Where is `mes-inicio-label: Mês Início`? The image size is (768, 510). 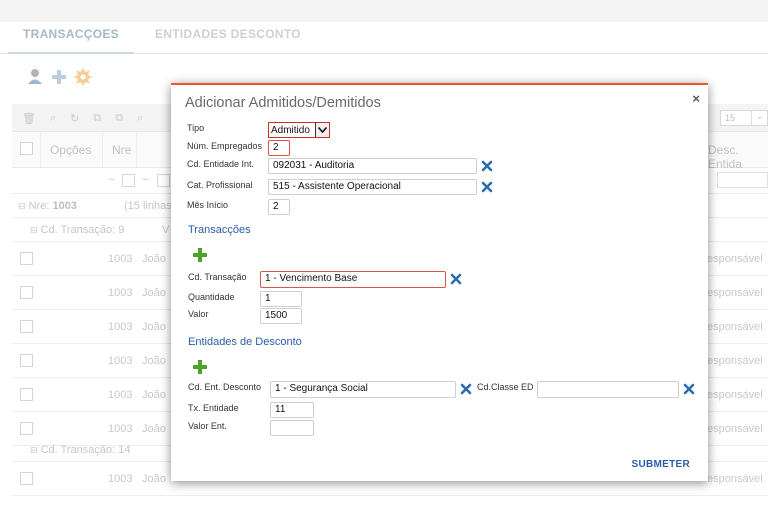 mes-inicio-label: Mês Início is located at coordinates (208, 205).